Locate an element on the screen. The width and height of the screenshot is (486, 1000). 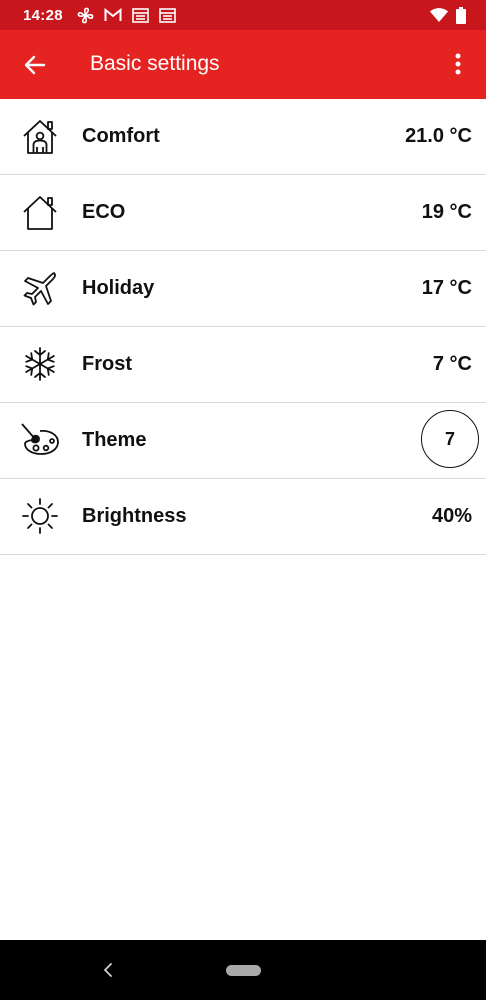
wifi-icon is located at coordinates (439, 15).